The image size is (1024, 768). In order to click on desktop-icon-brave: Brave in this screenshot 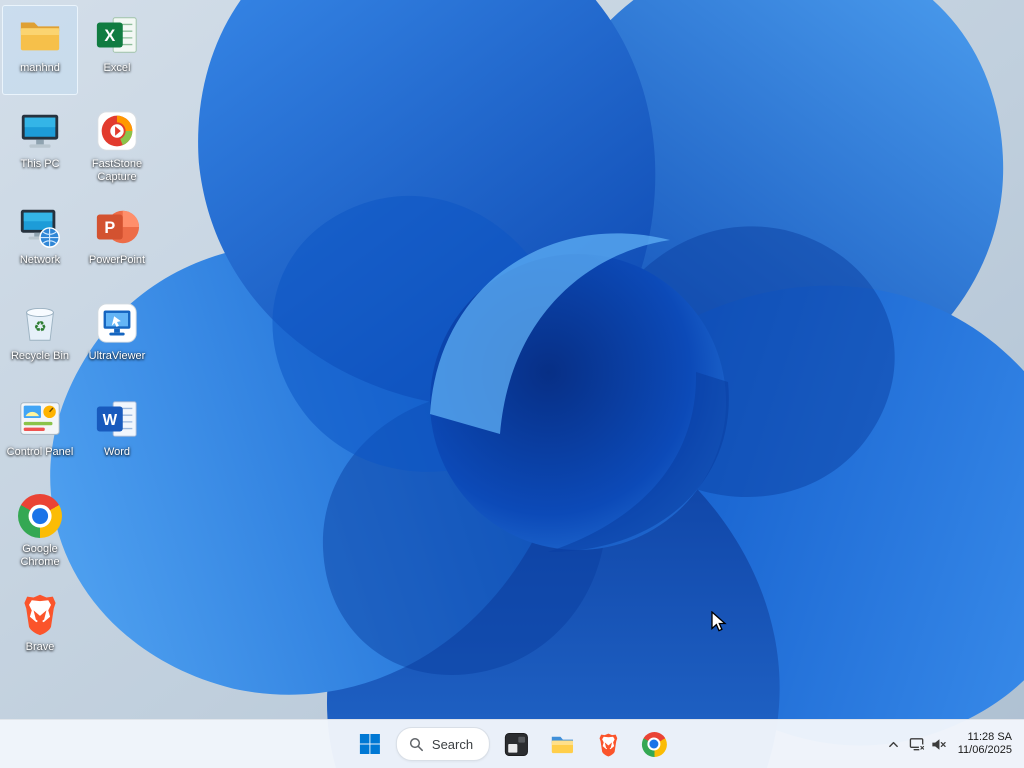, I will do `click(40, 629)`.